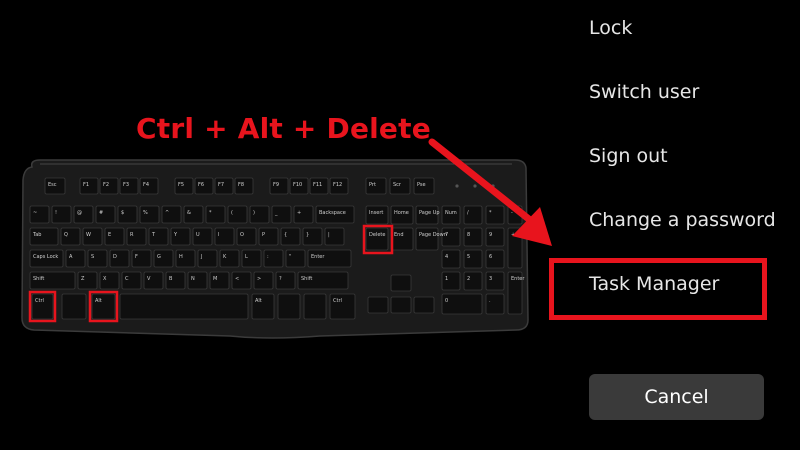 The image size is (800, 450). I want to click on cancel-button: Cancel, so click(676, 397).